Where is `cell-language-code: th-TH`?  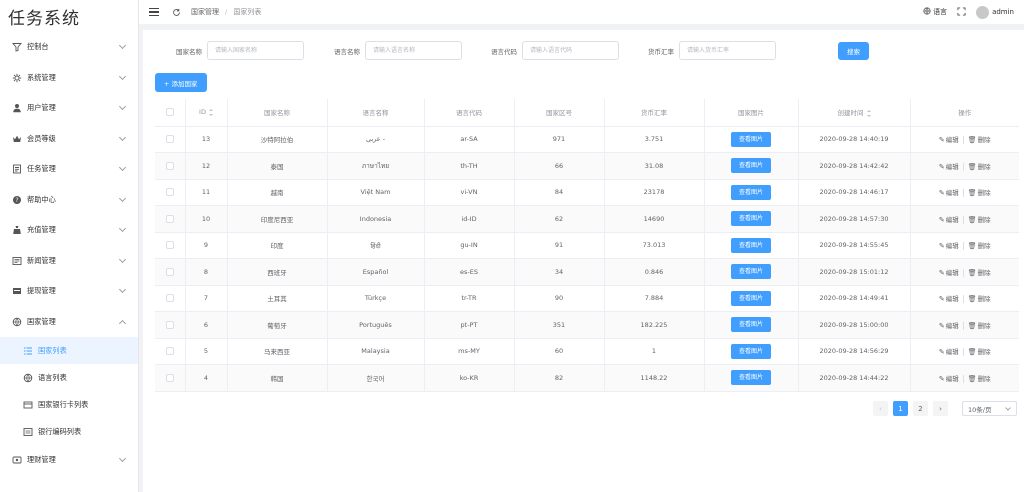
cell-language-code: th-TH is located at coordinates (469, 166).